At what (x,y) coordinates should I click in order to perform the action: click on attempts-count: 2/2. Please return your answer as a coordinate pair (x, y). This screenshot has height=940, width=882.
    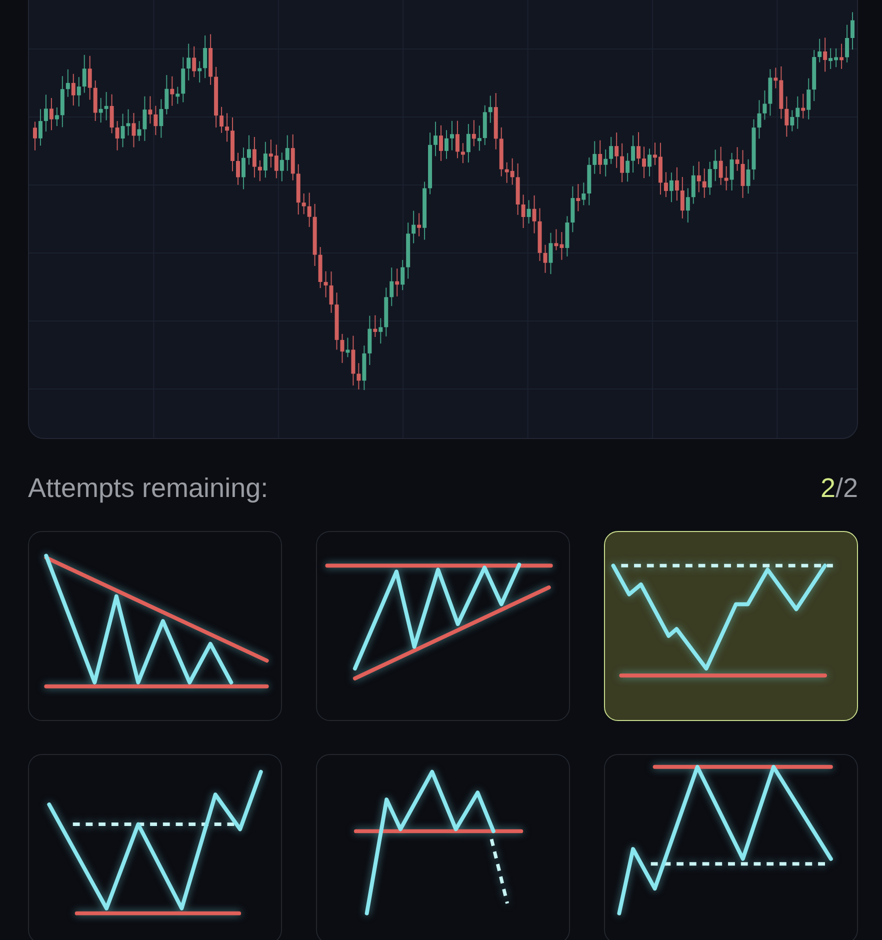
    Looking at the image, I should click on (839, 488).